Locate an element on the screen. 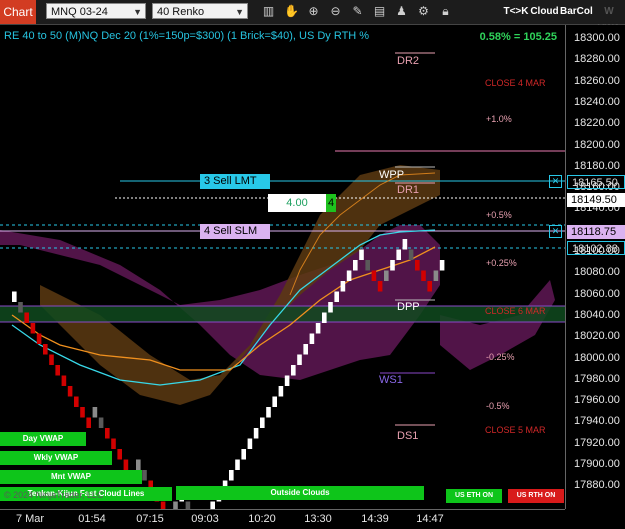  plus-1-pct-label: +1.0% is located at coordinates (499, 119).